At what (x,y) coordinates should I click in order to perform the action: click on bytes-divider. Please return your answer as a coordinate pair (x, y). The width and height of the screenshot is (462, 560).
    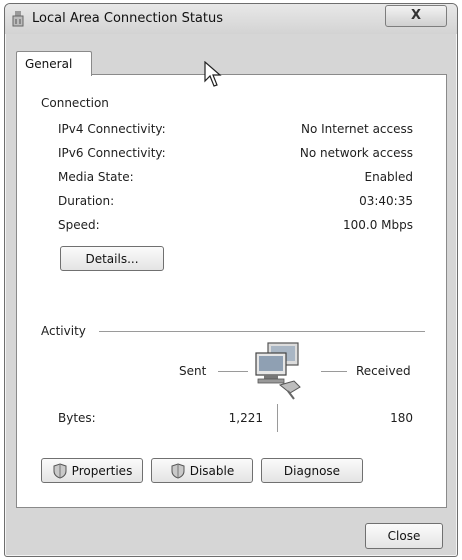
    Looking at the image, I should click on (277, 418).